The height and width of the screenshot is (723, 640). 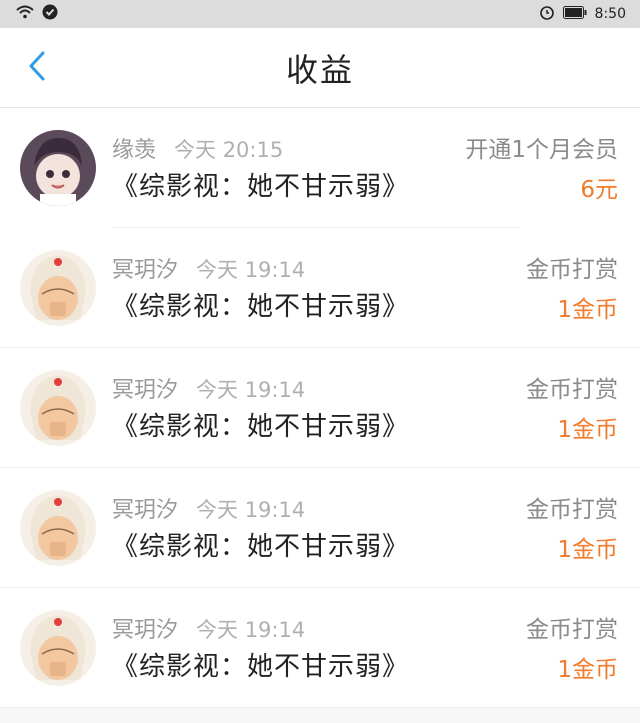 I want to click on timestamp: 今天 20:15, so click(x=229, y=150).